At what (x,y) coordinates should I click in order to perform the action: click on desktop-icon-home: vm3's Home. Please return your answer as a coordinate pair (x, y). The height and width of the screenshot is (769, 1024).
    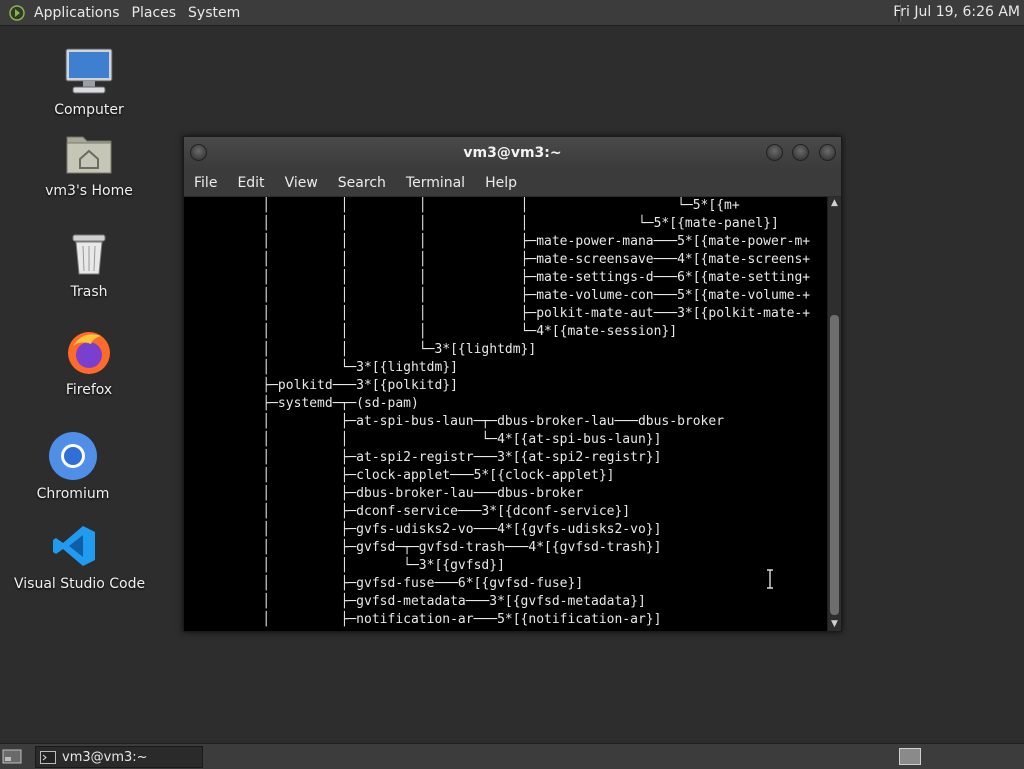
    Looking at the image, I should click on (89, 163).